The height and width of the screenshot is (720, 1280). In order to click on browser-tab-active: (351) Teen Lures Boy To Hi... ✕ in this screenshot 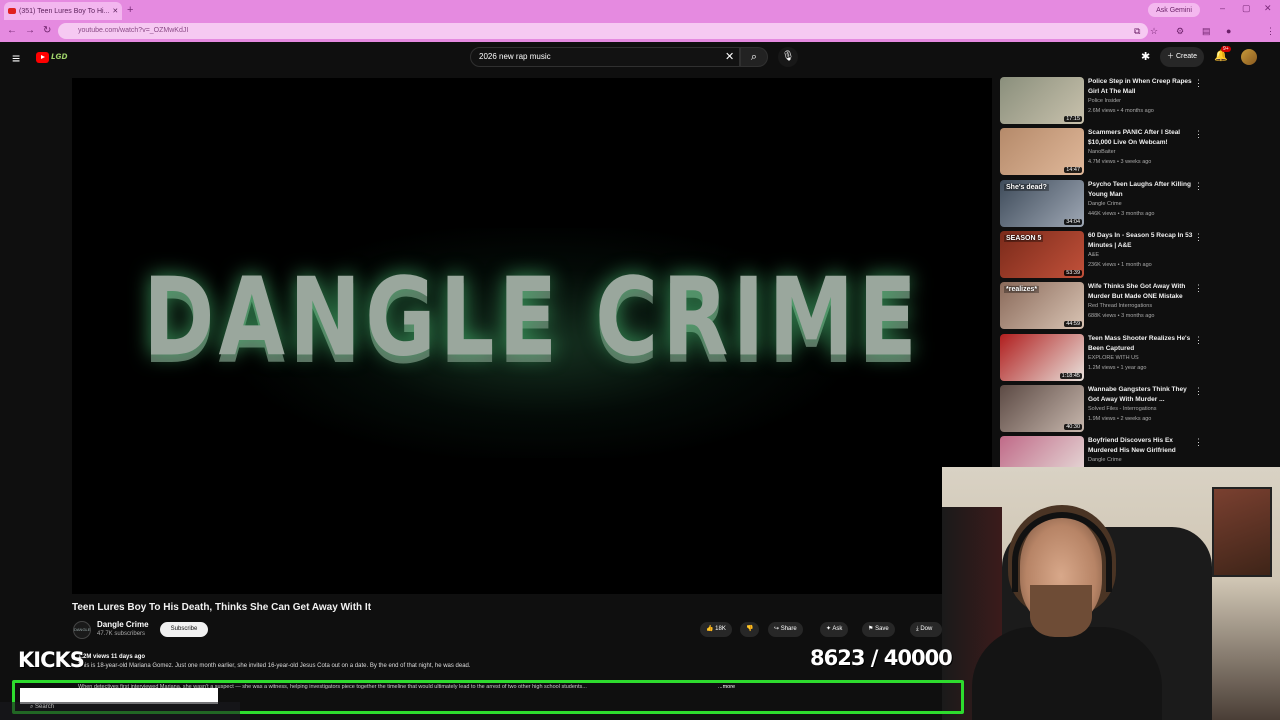, I will do `click(63, 11)`.